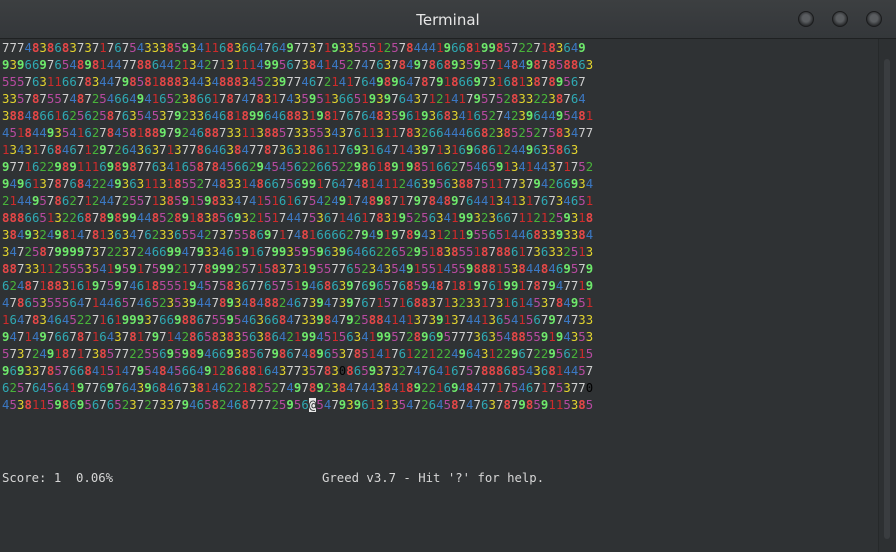  Describe the element at coordinates (874, 19) in the screenshot. I see `close-button` at that location.